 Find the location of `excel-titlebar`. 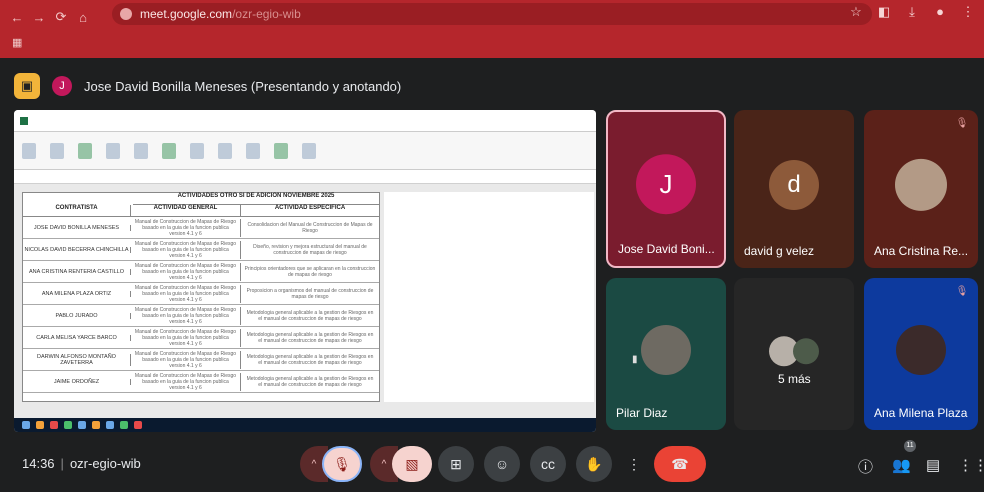

excel-titlebar is located at coordinates (305, 121).